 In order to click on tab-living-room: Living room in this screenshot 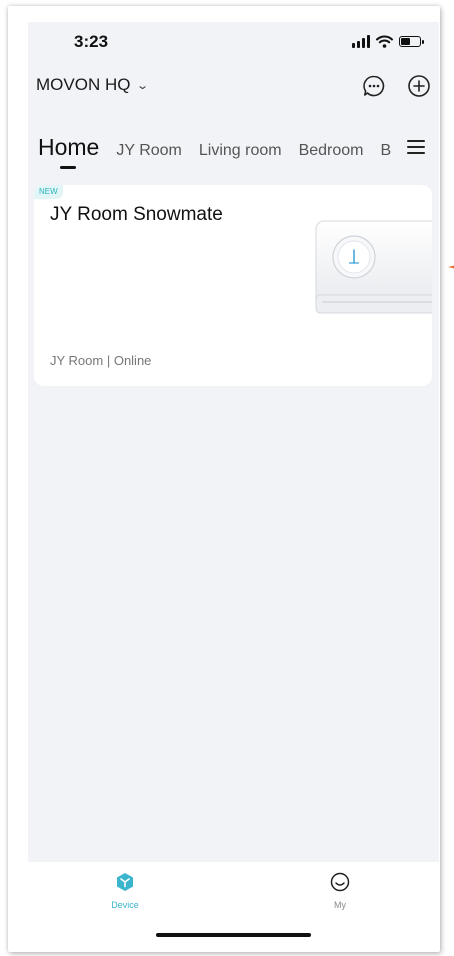, I will do `click(240, 151)`.